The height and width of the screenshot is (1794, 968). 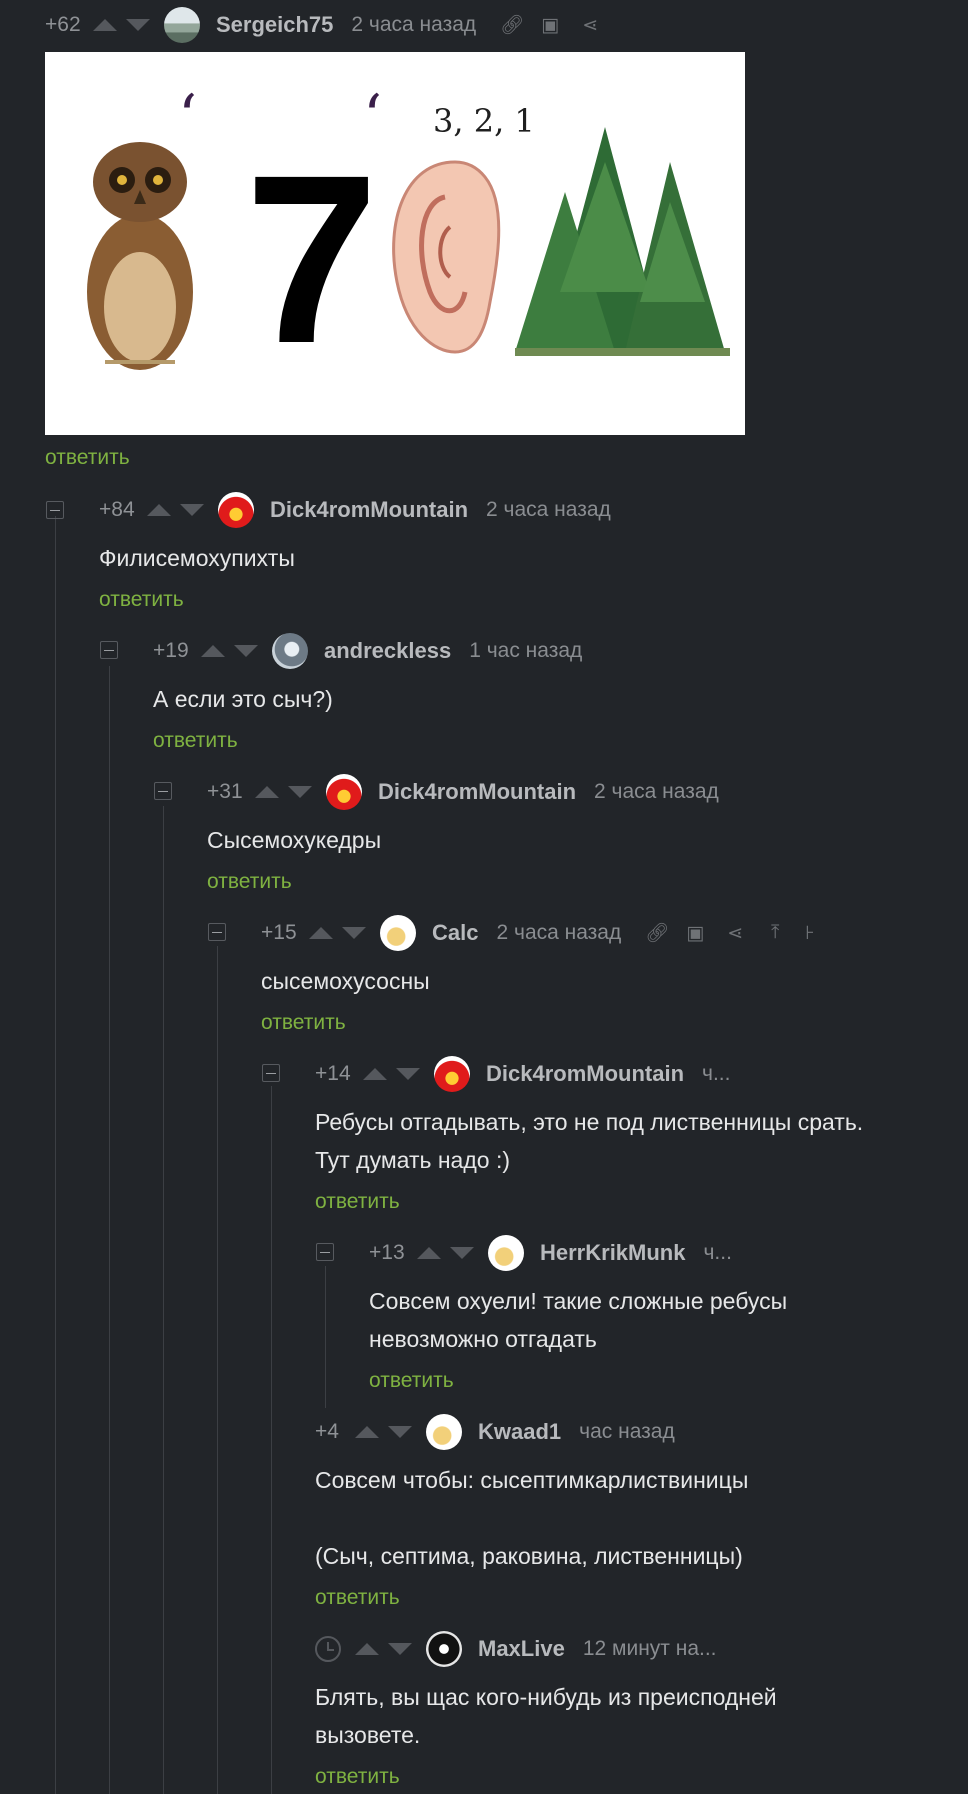 I want to click on countdown-text: 3, 2, 1, so click(x=484, y=121).